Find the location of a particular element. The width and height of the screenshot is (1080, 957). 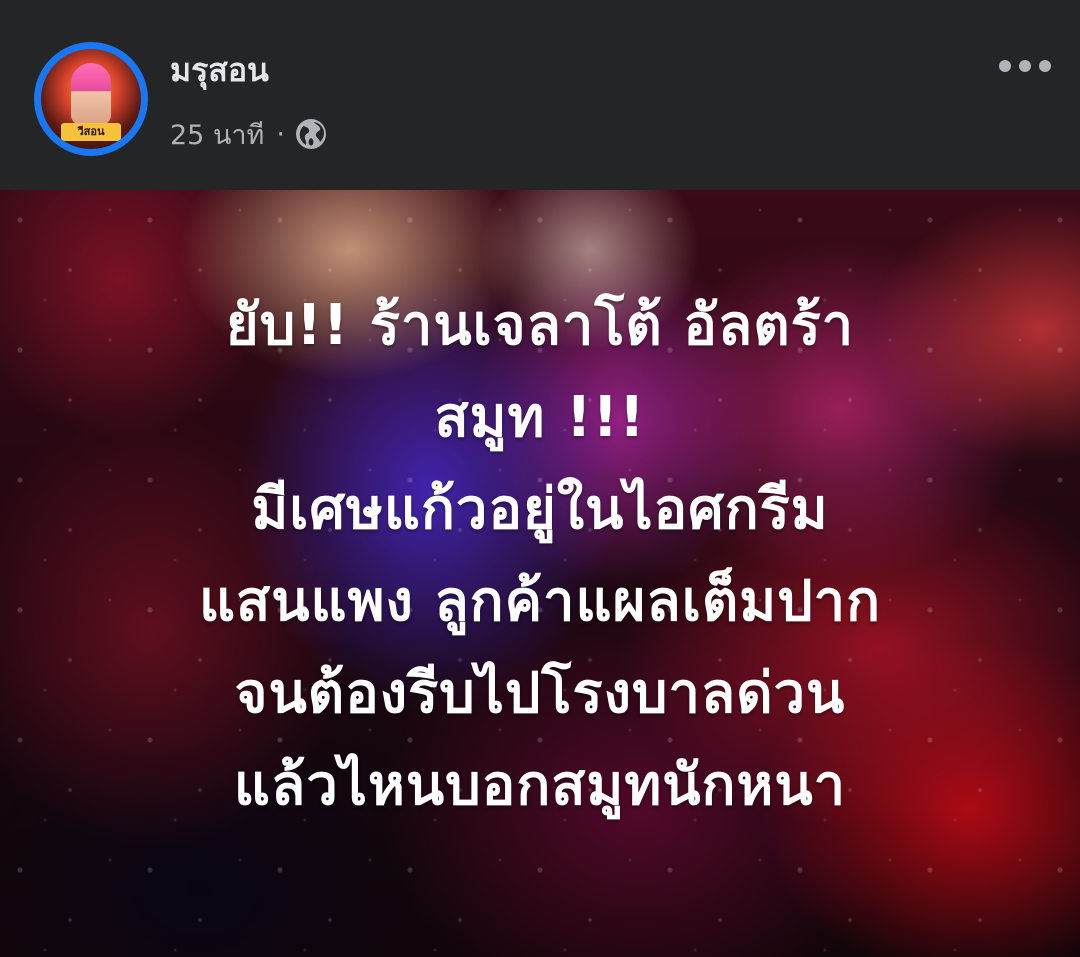

avatar-badge: วีสอน is located at coordinates (91, 132).